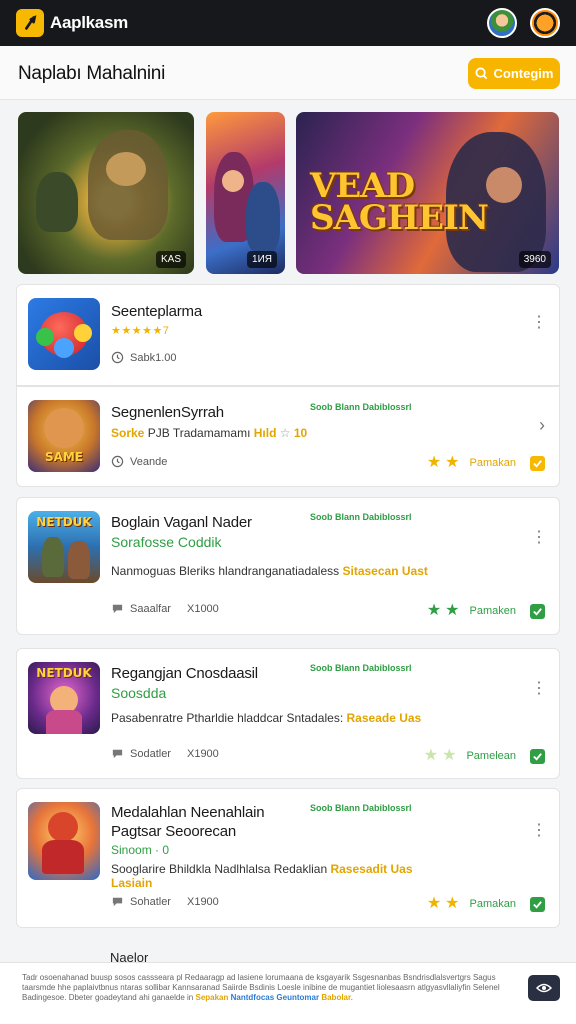 The width and height of the screenshot is (576, 1024). Describe the element at coordinates (91, 73) in the screenshot. I see `page-title: Naplabı Mahalnini` at that location.